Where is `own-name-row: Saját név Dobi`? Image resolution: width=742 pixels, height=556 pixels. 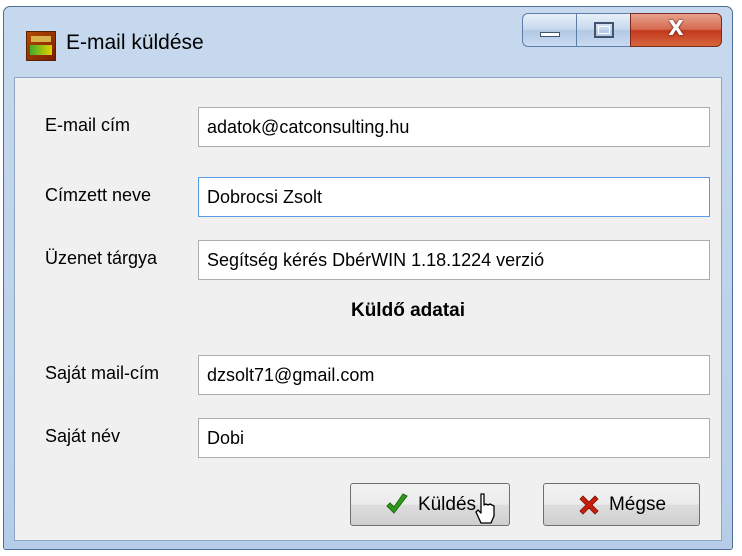
own-name-row: Saját név Dobi is located at coordinates (368, 440).